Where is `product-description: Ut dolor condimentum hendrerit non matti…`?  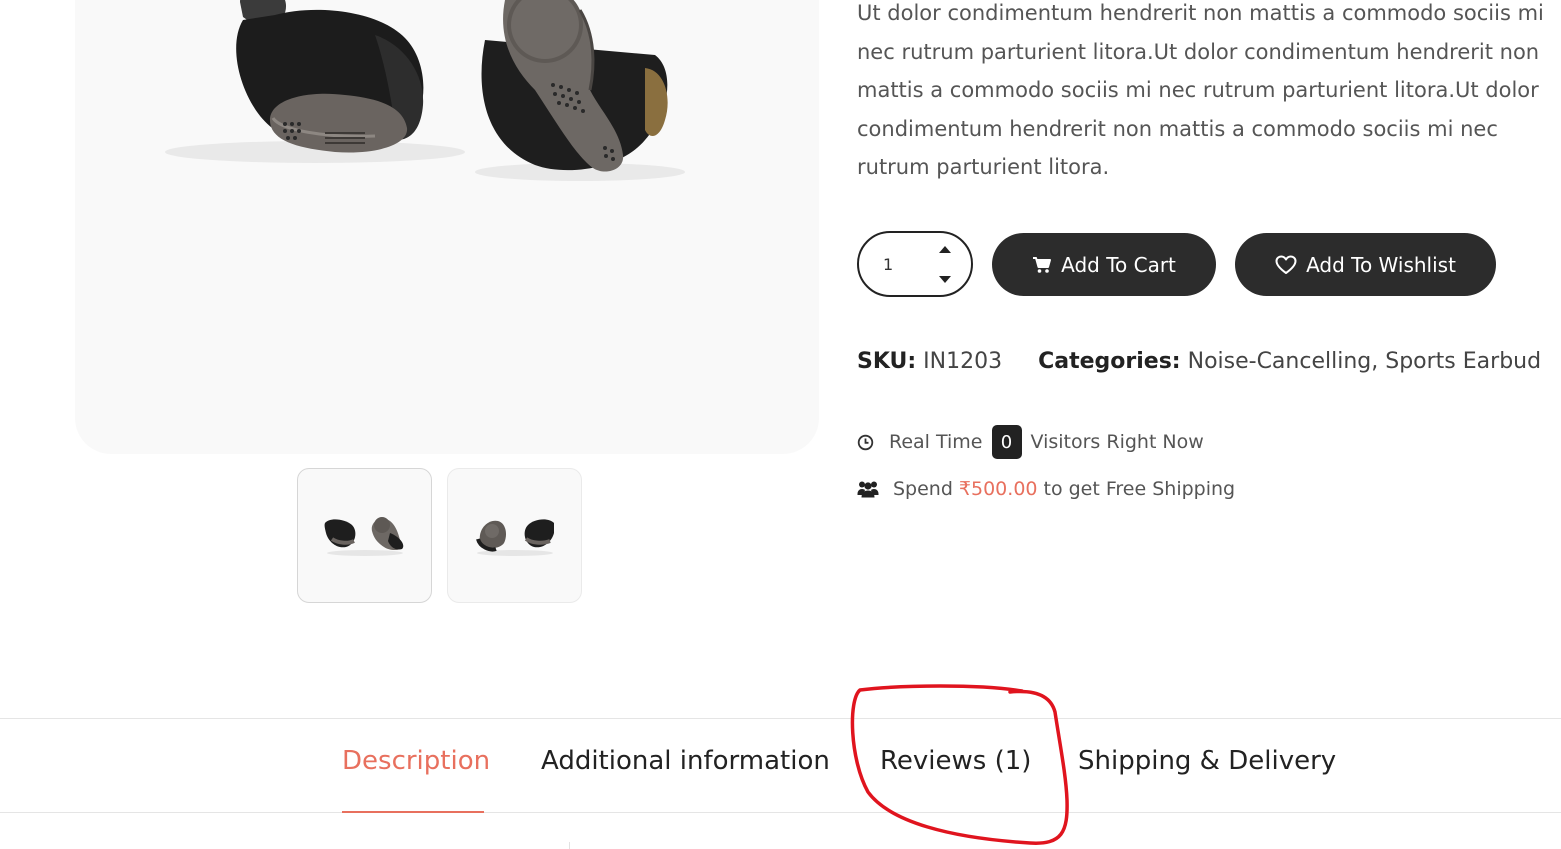 product-description: Ut dolor condimentum hendrerit non matti… is located at coordinates (1209, 93).